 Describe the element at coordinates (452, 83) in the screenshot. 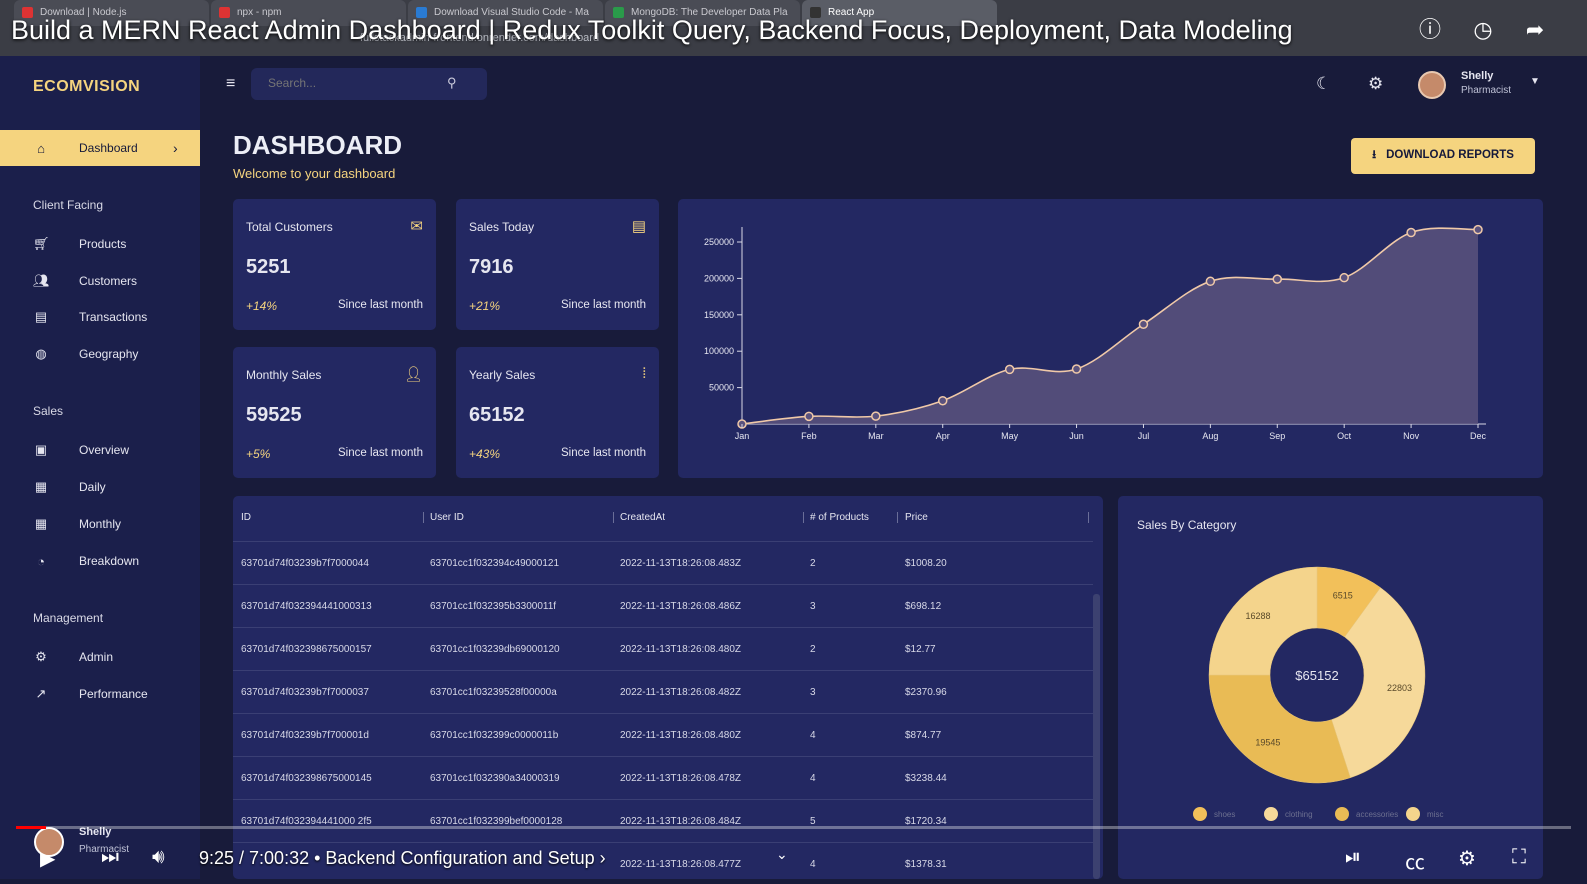

I see `search-icon: ⚲` at that location.